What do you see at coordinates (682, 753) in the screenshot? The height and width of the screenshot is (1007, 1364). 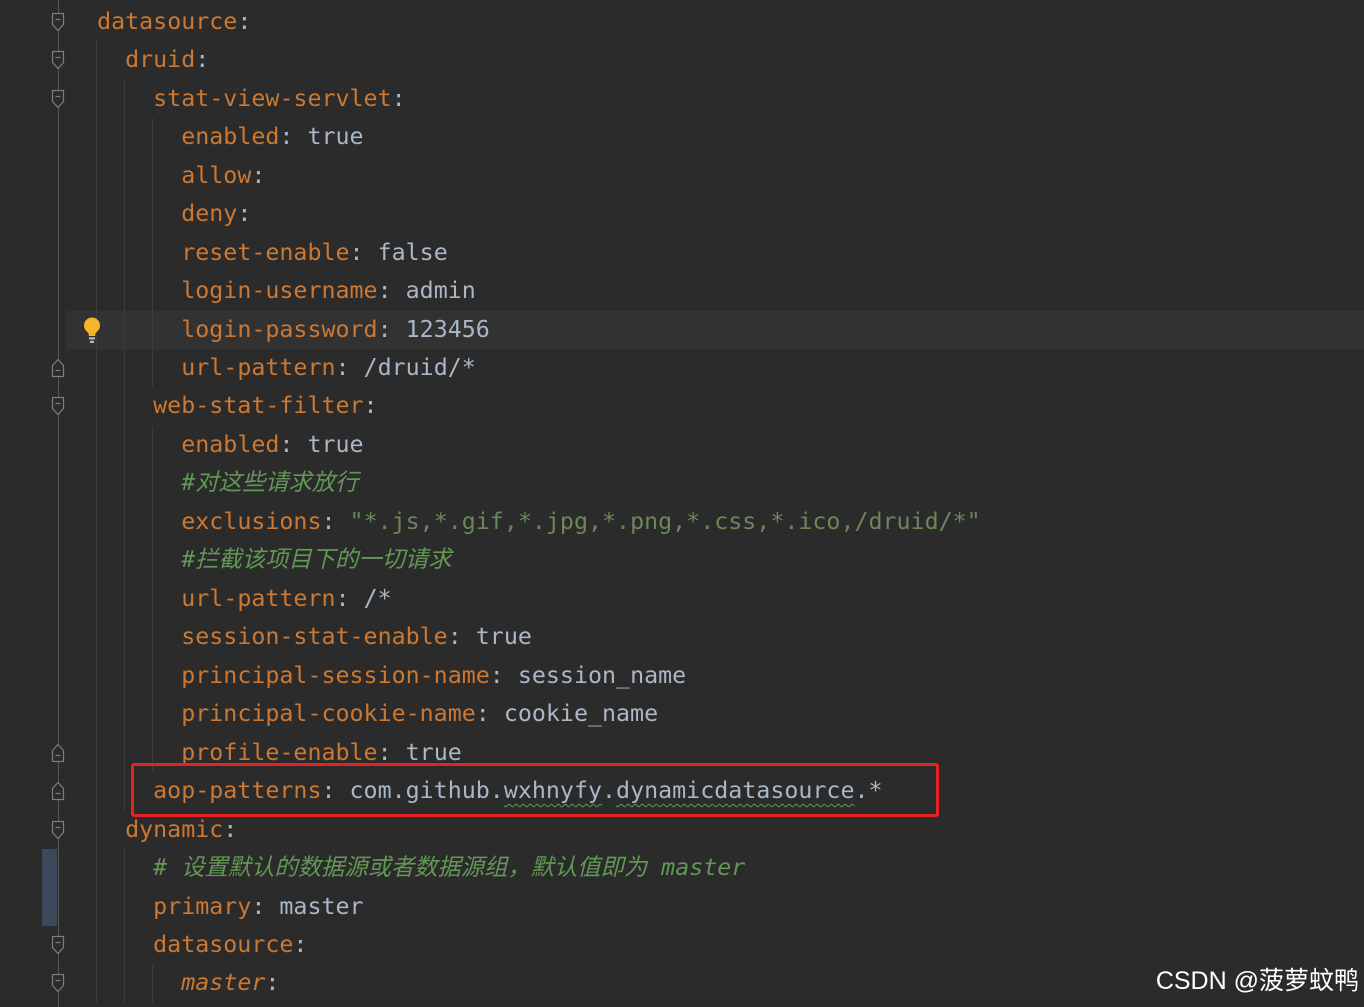 I see `code-line: profile-enable: true` at bounding box center [682, 753].